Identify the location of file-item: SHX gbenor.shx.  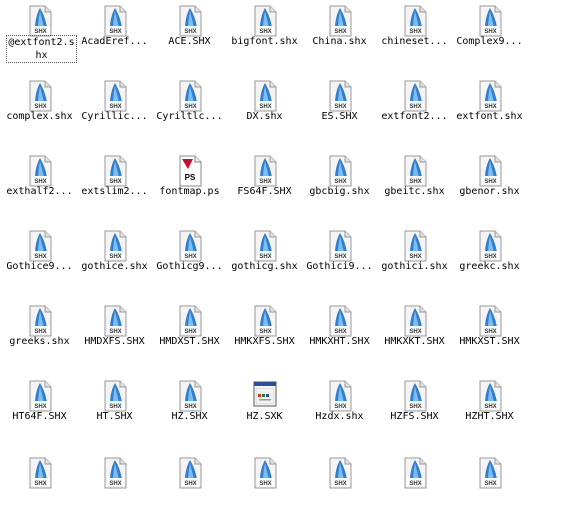
(489, 185).